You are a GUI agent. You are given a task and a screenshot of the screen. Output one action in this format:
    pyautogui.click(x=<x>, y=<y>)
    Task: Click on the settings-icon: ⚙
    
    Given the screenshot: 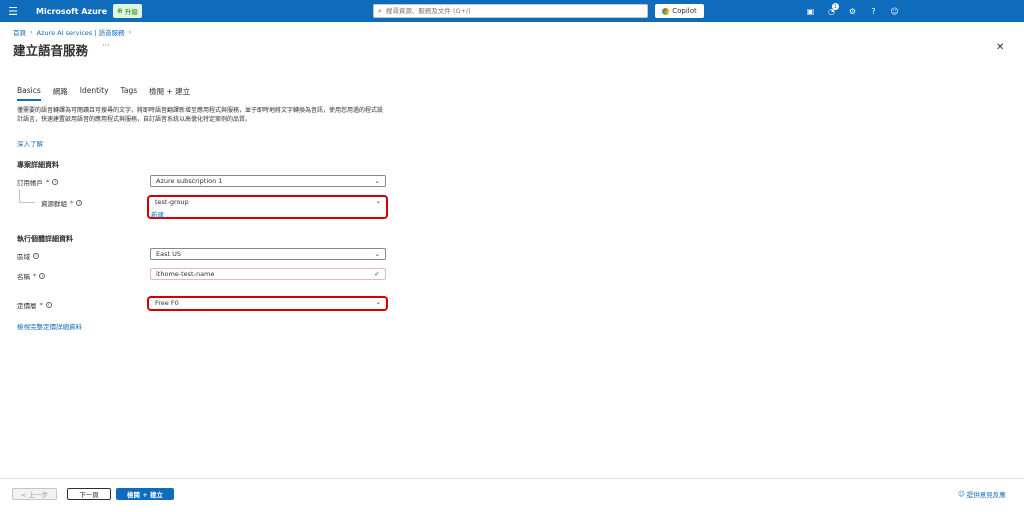 What is the action you would take?
    pyautogui.click(x=852, y=11)
    